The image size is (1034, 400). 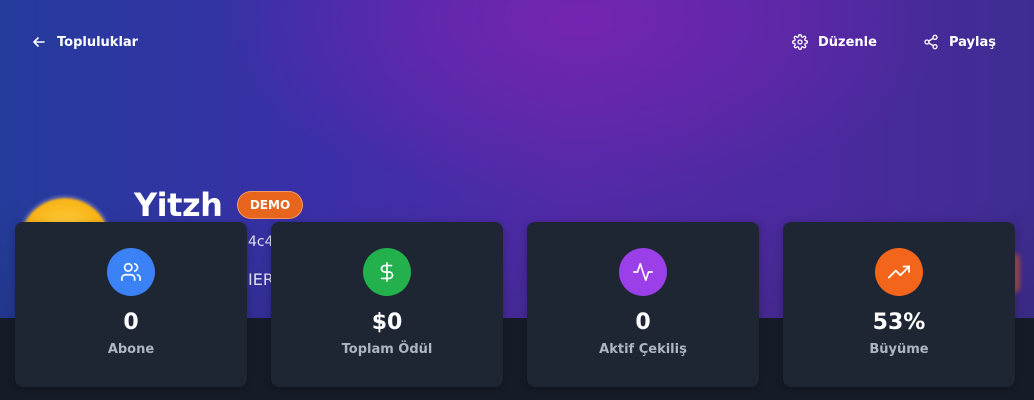 What do you see at coordinates (39, 42) in the screenshot?
I see `arrow-left-icon` at bounding box center [39, 42].